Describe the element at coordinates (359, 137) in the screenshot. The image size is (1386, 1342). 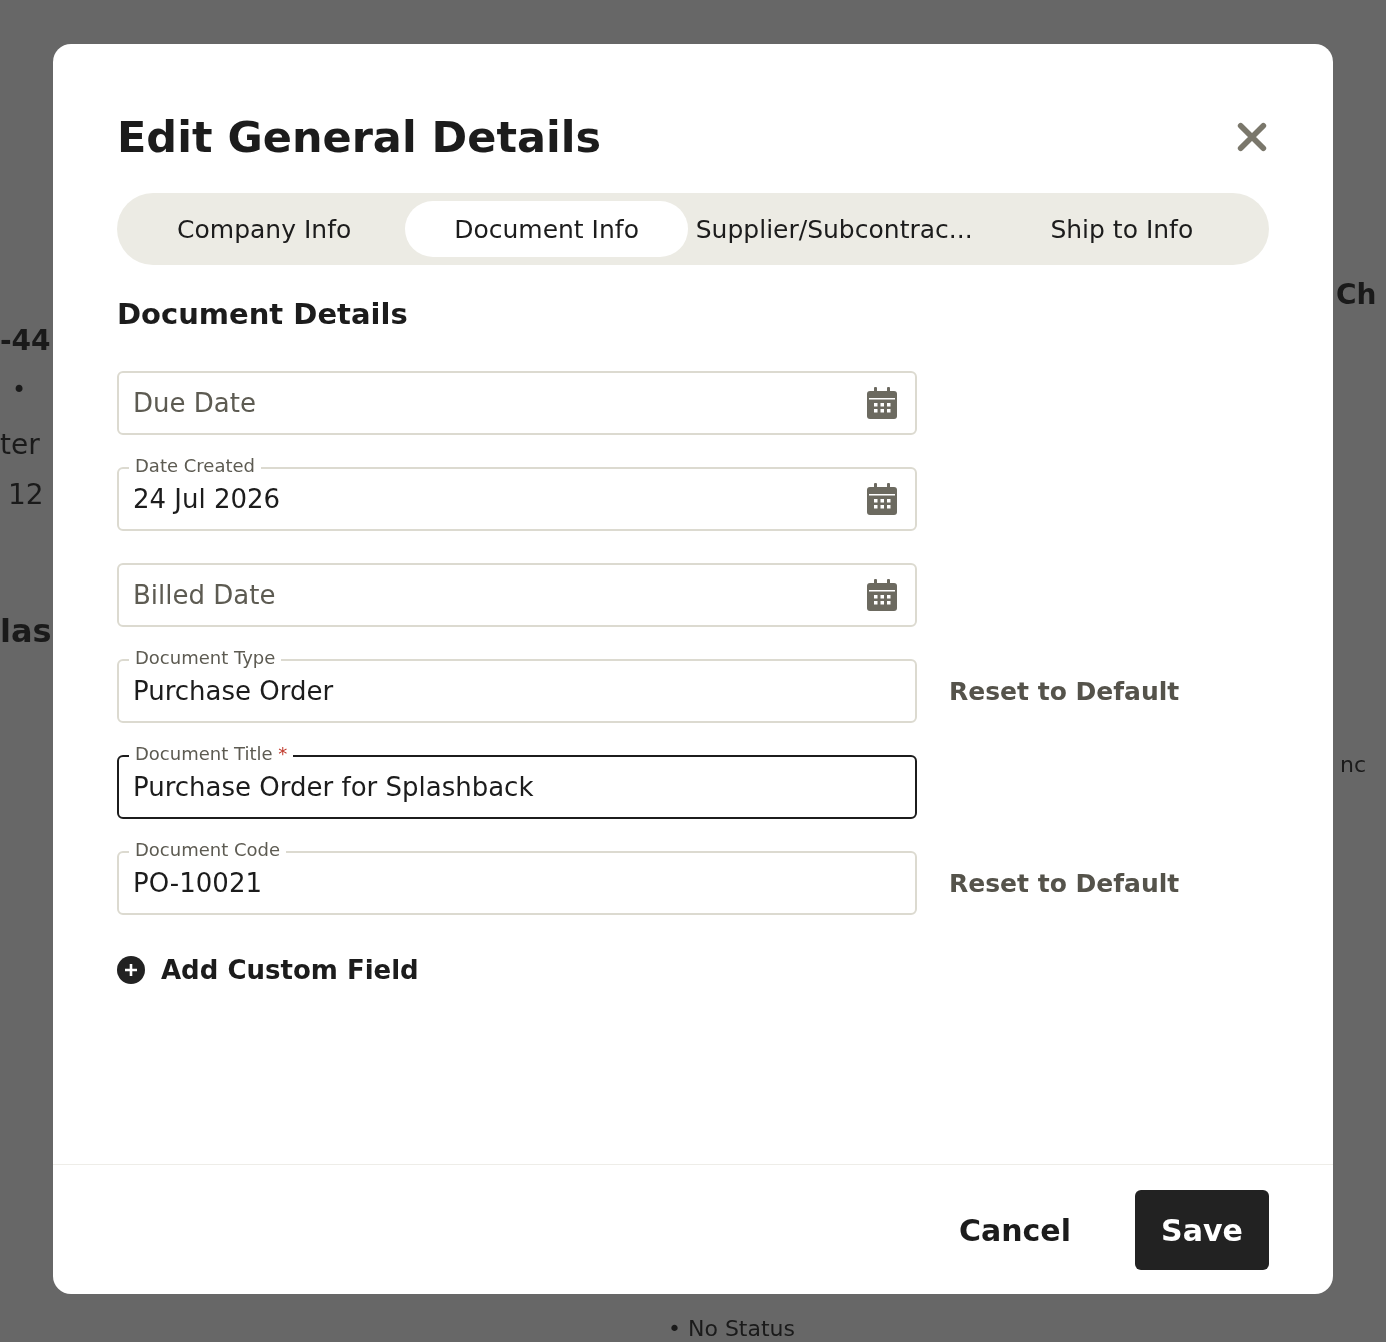
I see `dialog-title: Edit General Details` at that location.